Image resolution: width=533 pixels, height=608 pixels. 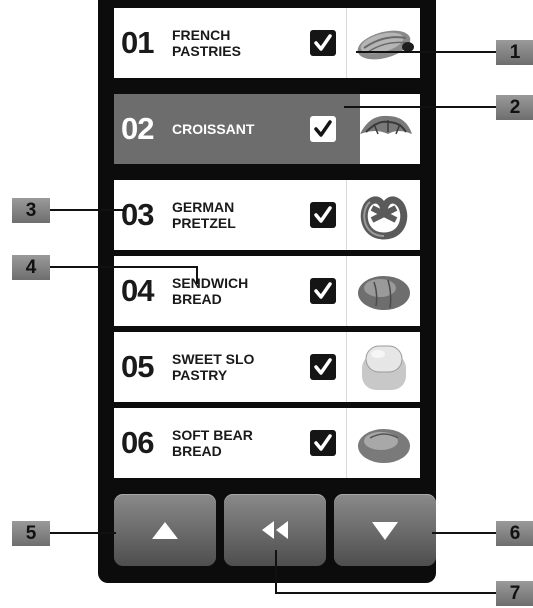 What do you see at coordinates (514, 593) in the screenshot?
I see `callout-7: 7` at bounding box center [514, 593].